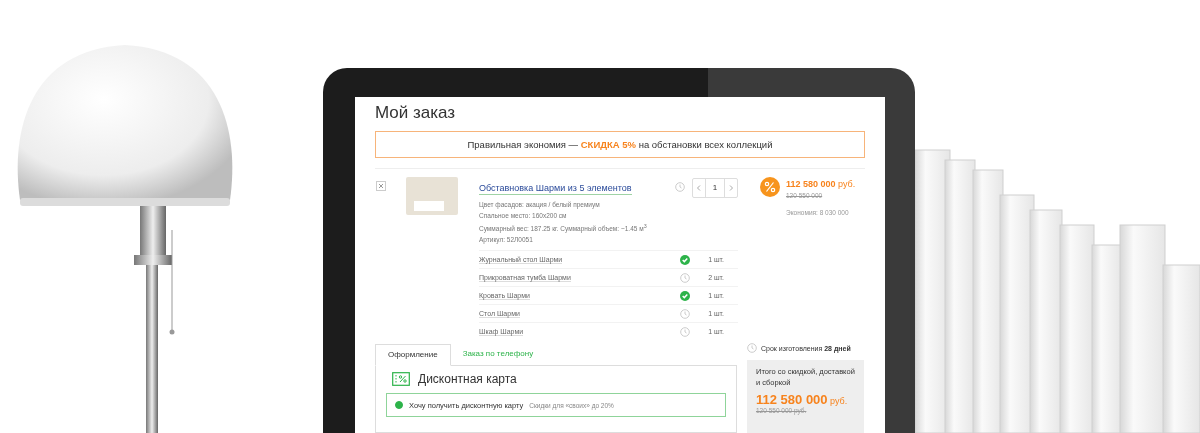 This screenshot has width=1200, height=433. I want to click on section-title: Дисконтная карта, so click(467, 379).